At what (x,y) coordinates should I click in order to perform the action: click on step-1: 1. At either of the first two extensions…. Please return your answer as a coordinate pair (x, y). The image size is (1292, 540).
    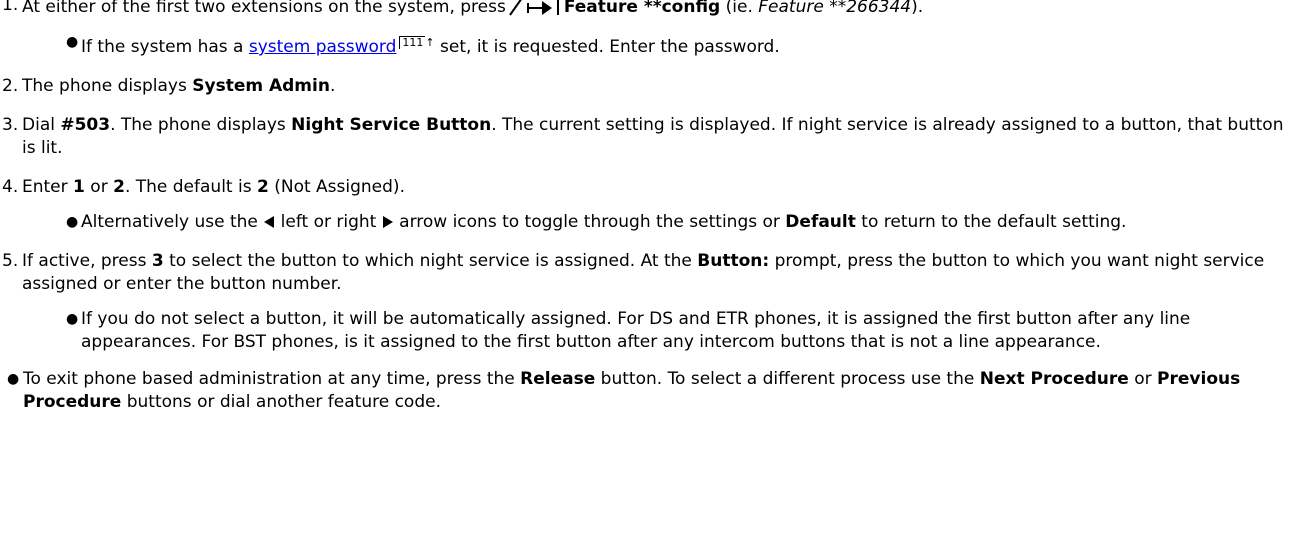
    Looking at the image, I should click on (646, 29).